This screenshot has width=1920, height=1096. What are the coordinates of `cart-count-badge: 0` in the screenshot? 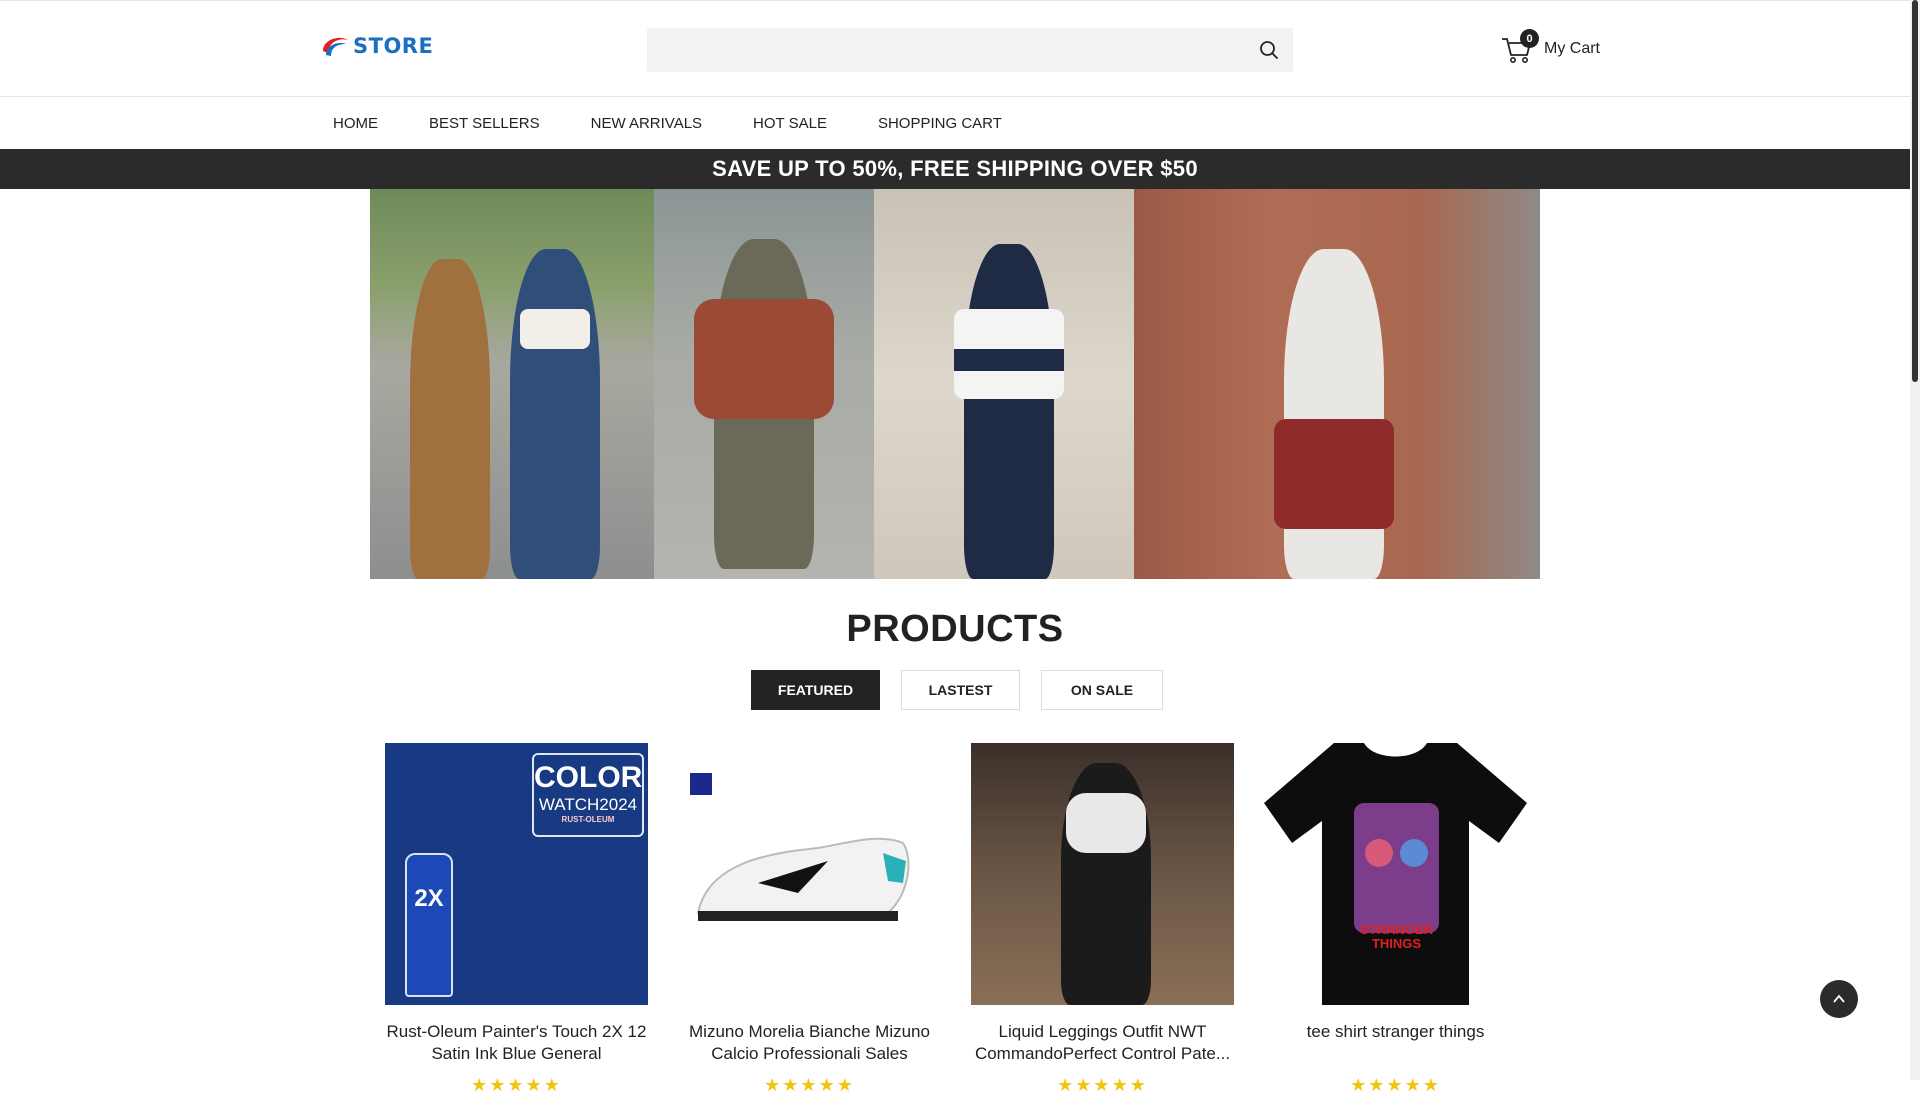 It's located at (1529, 38).